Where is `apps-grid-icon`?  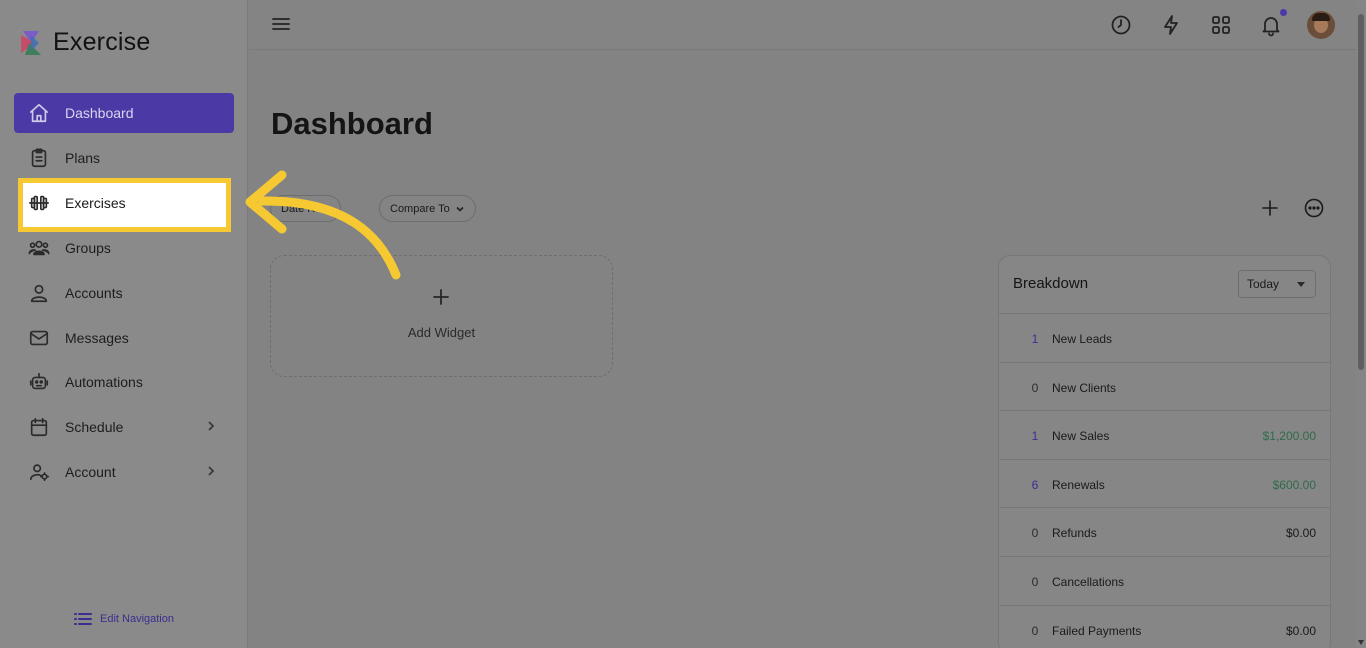
apps-grid-icon is located at coordinates (1221, 25).